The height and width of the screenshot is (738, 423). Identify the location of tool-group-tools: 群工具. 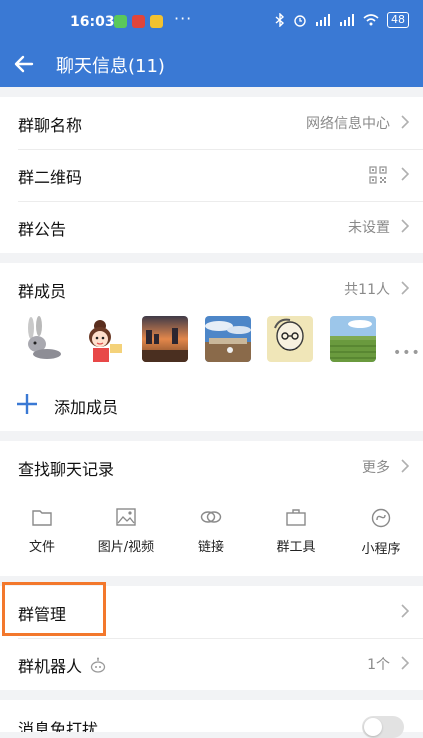
(296, 531).